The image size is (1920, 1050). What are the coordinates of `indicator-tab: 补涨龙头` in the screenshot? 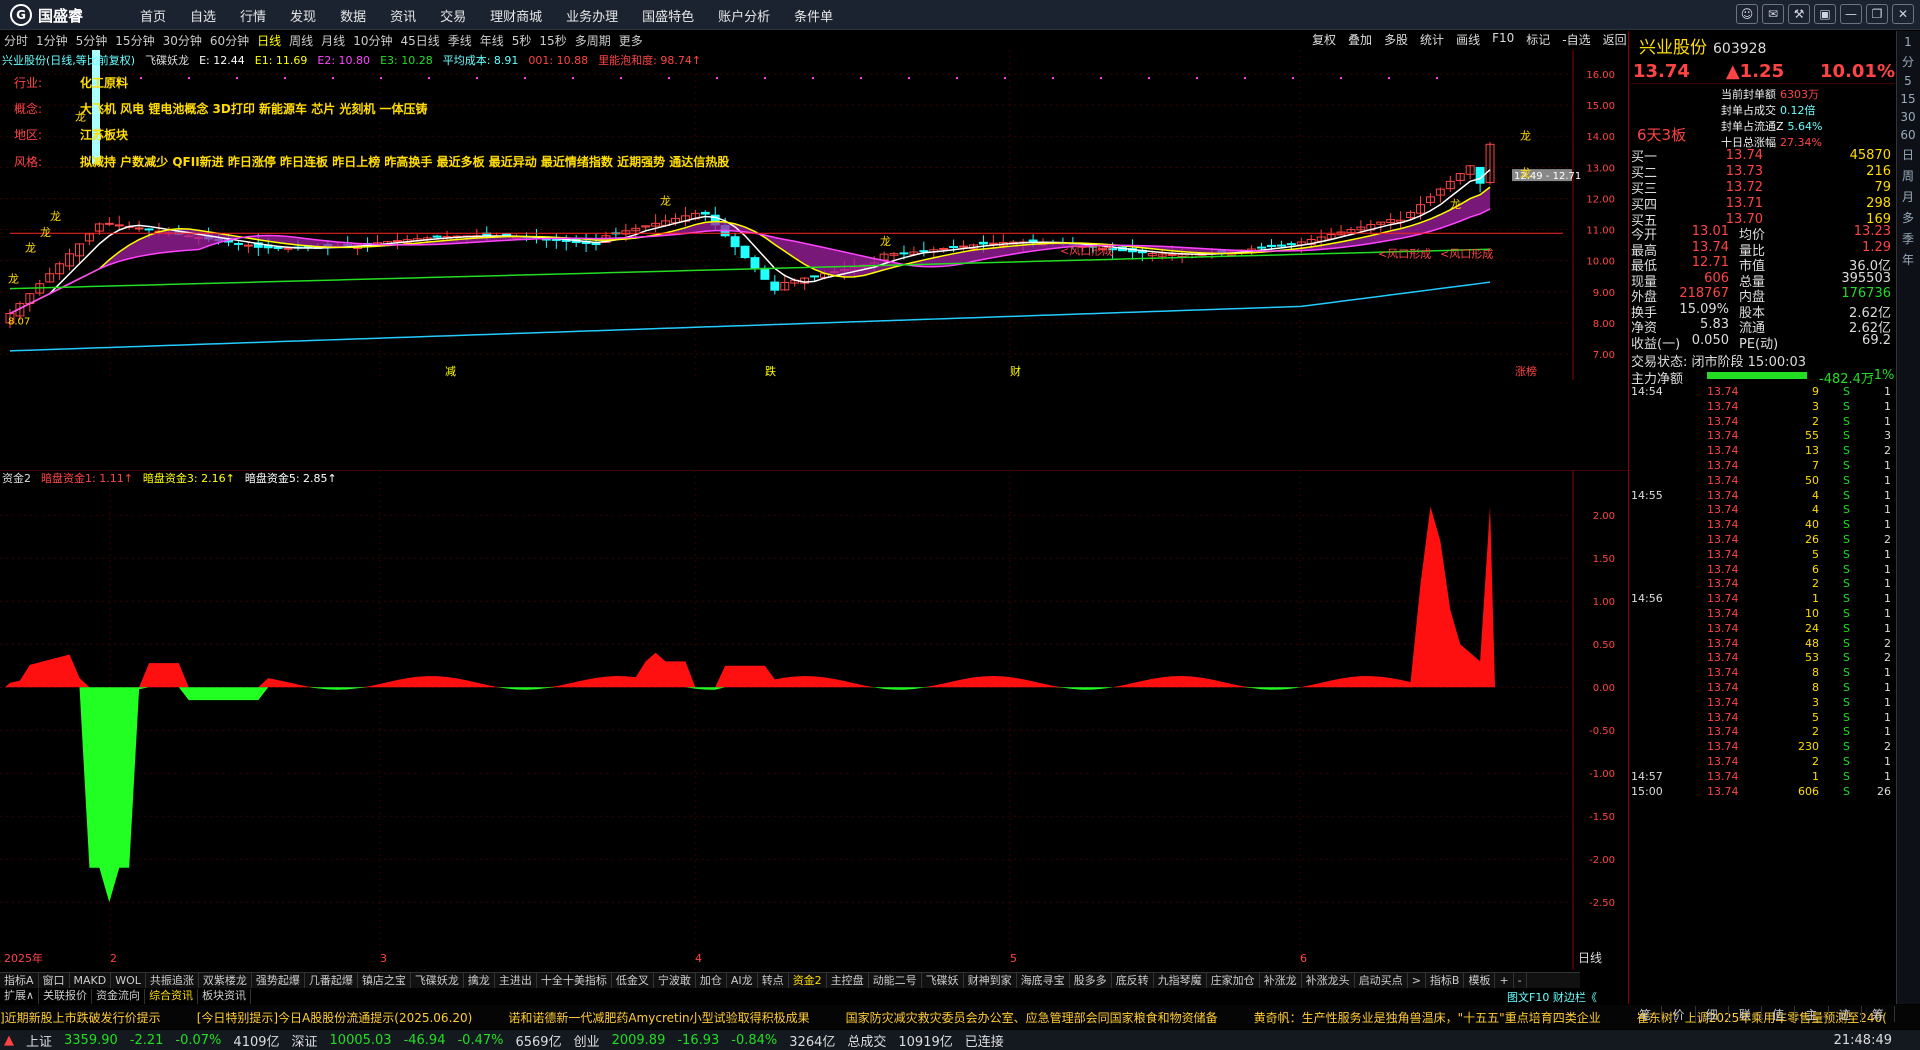 It's located at (1328, 980).